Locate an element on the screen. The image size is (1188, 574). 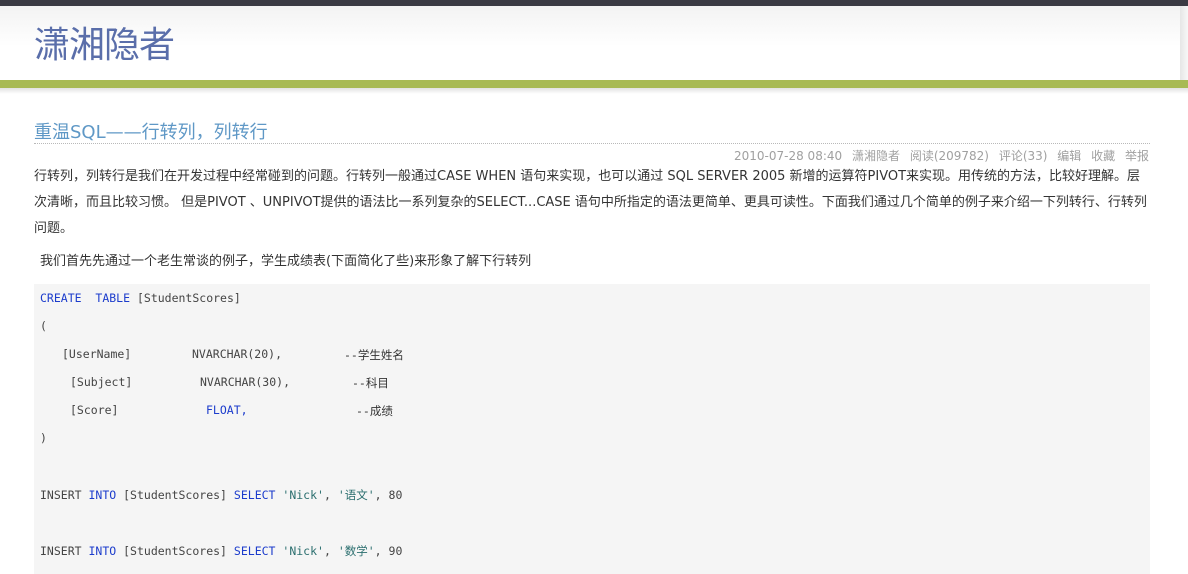
code-number: 90 is located at coordinates (395, 551).